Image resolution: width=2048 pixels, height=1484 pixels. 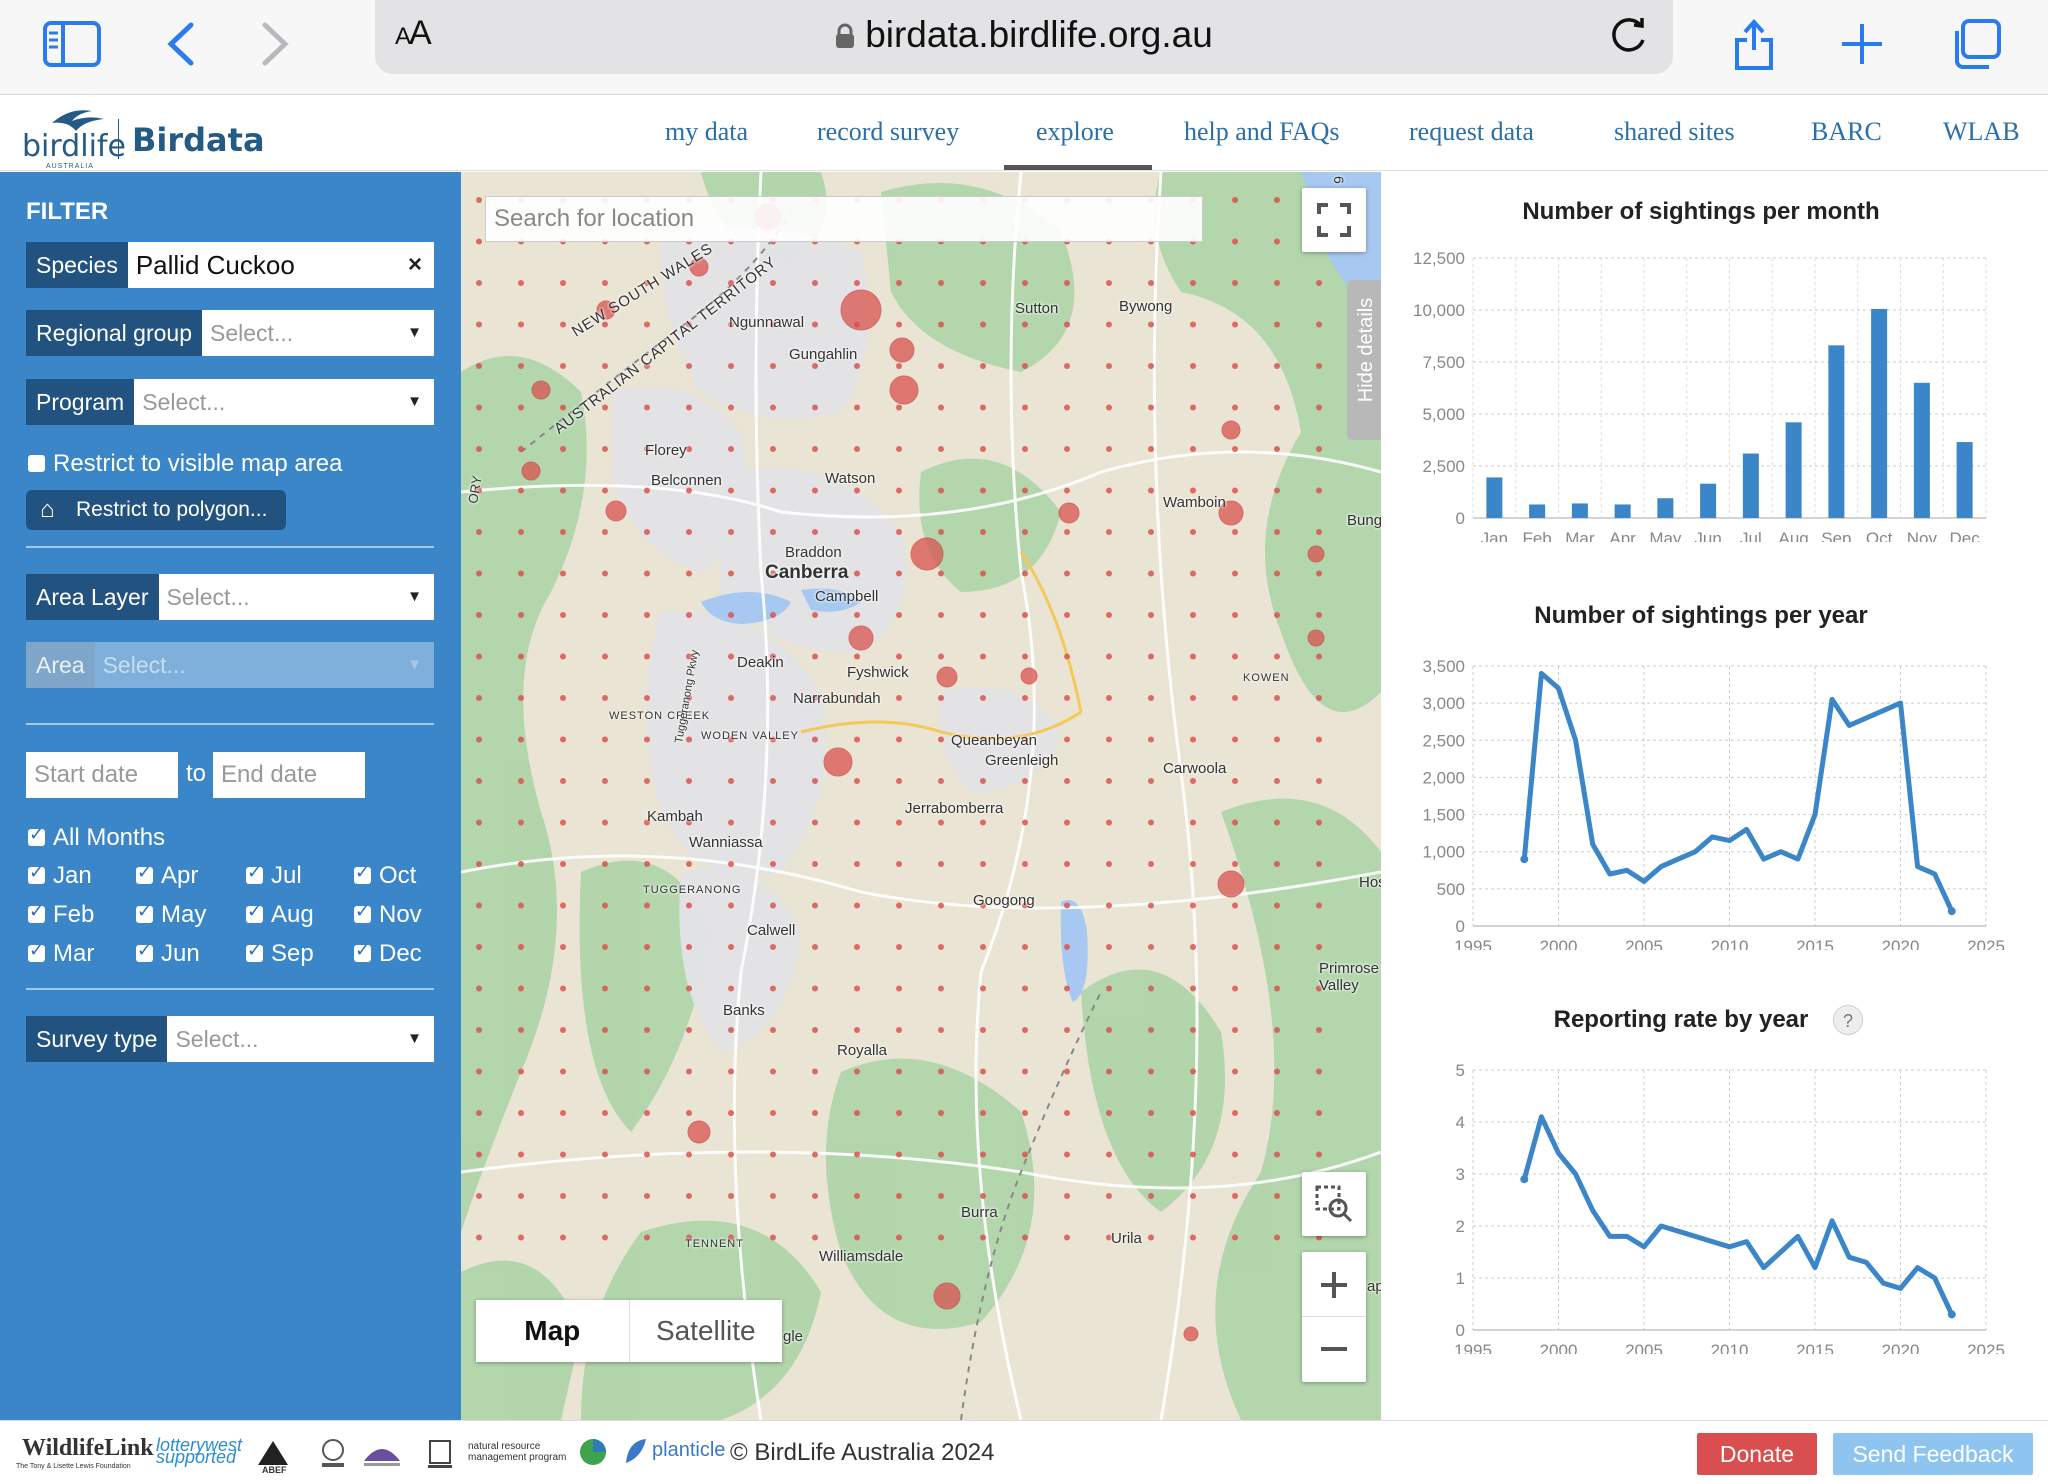 What do you see at coordinates (61, 954) in the screenshot?
I see `month-mar-checkbox: Mar` at bounding box center [61, 954].